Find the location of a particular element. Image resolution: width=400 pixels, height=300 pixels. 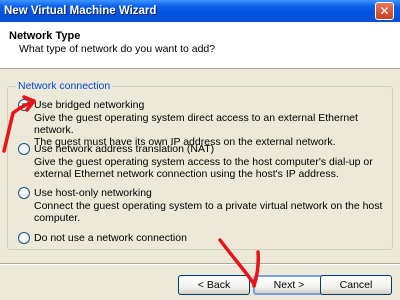

cancel-button: Cancel is located at coordinates (356, 285).